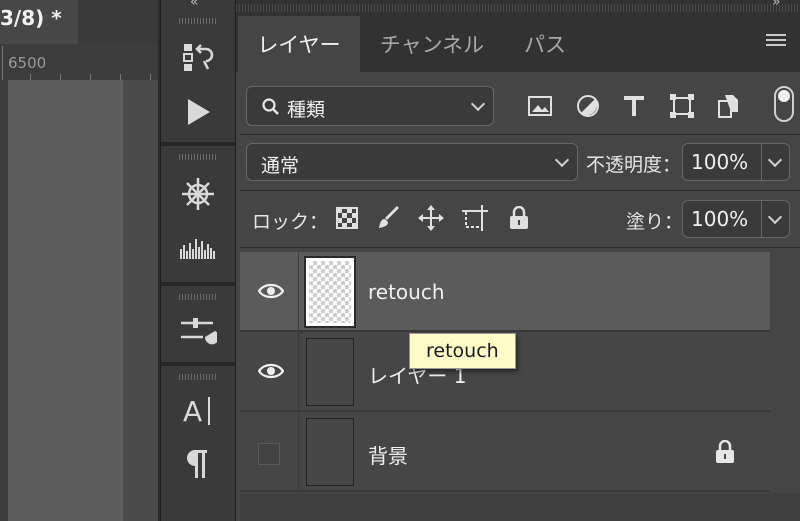  What do you see at coordinates (118, 22) in the screenshot?
I see `tab-bar-empty` at bounding box center [118, 22].